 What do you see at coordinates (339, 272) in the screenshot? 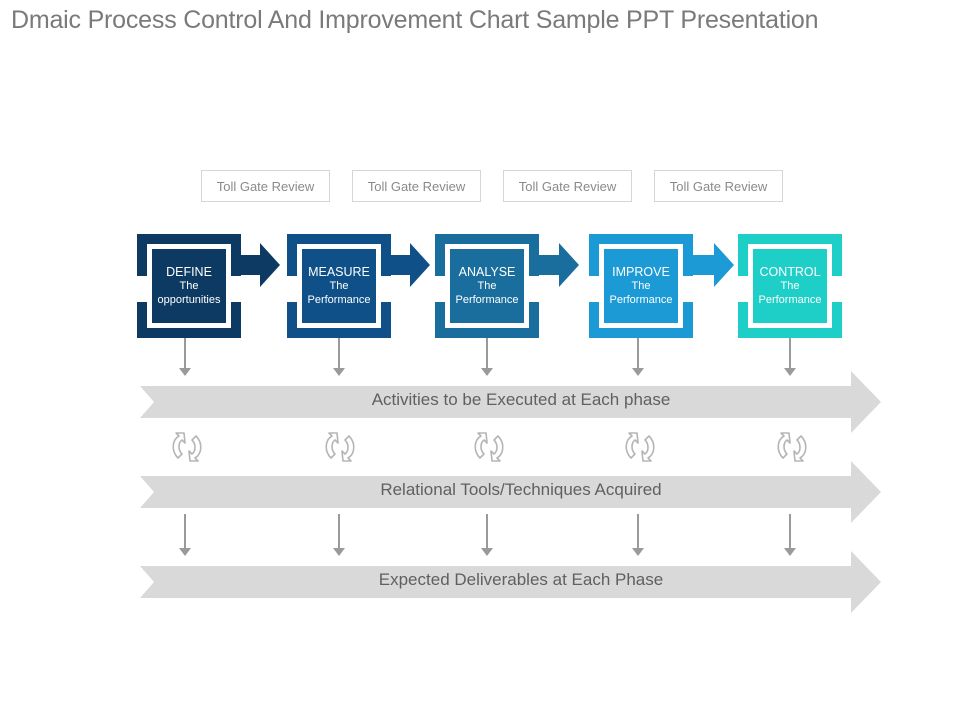
I see `phase-name: MEASURE` at bounding box center [339, 272].